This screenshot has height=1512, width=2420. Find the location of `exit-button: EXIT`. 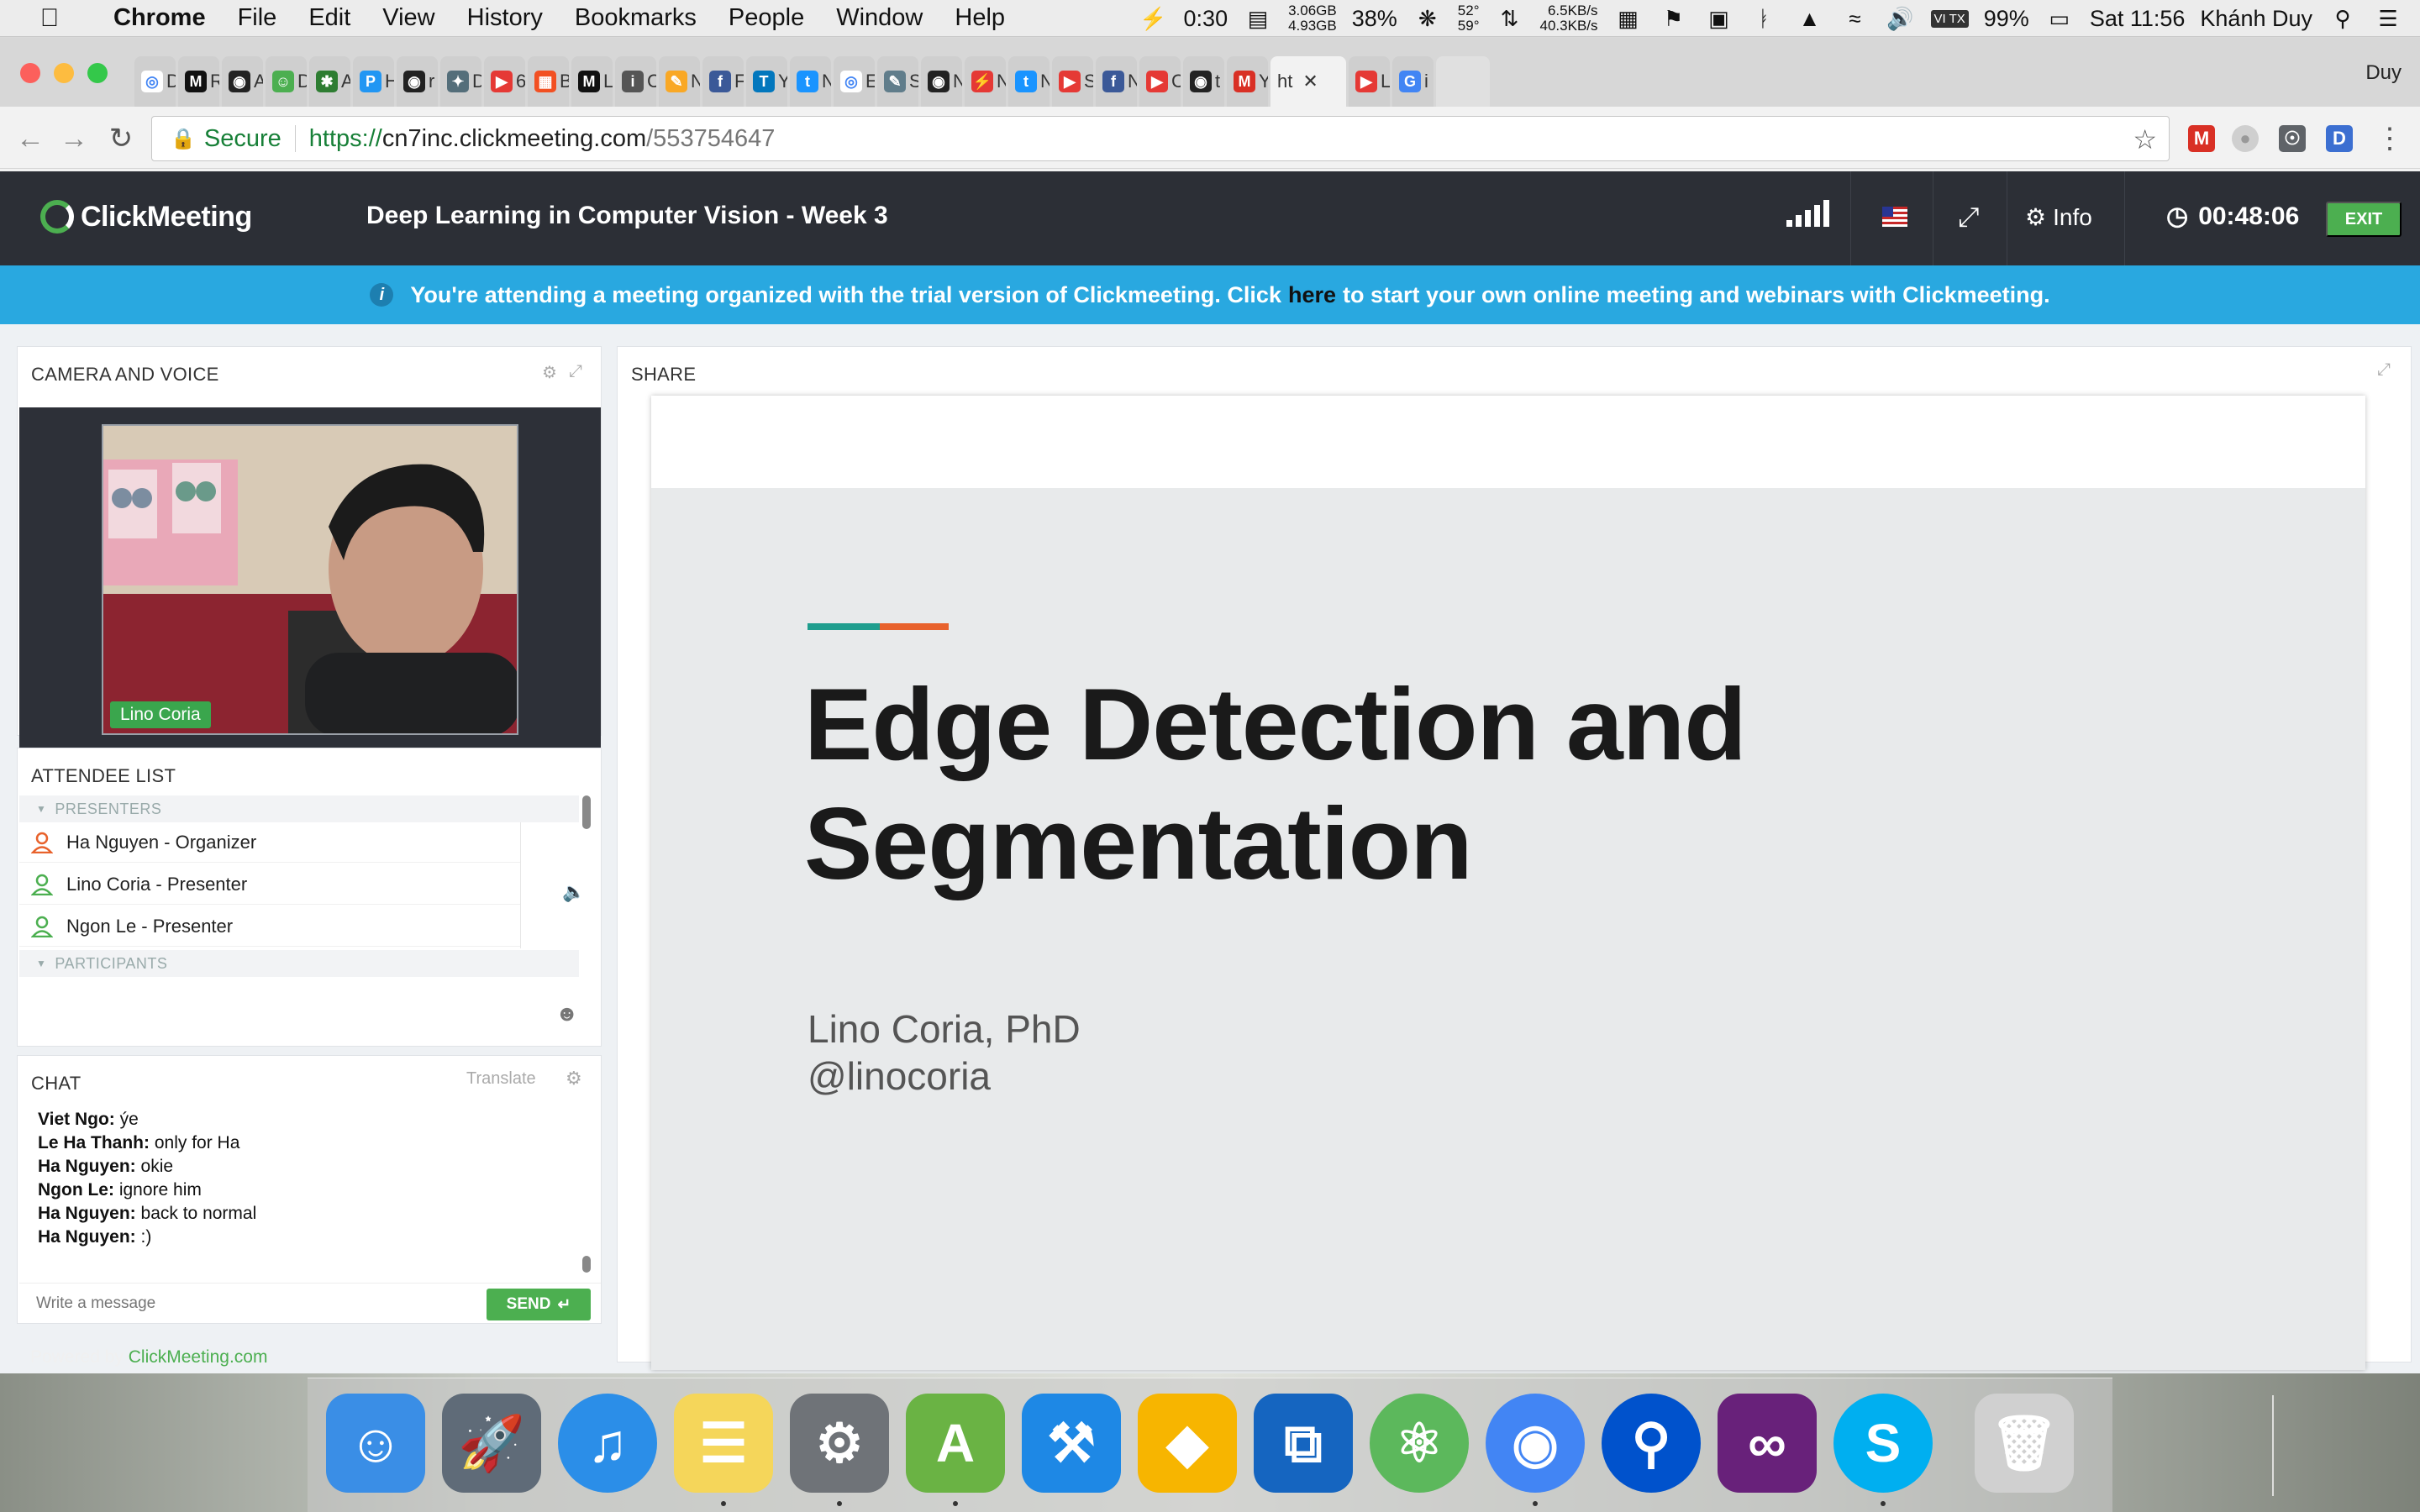

exit-button: EXIT is located at coordinates (2364, 219).